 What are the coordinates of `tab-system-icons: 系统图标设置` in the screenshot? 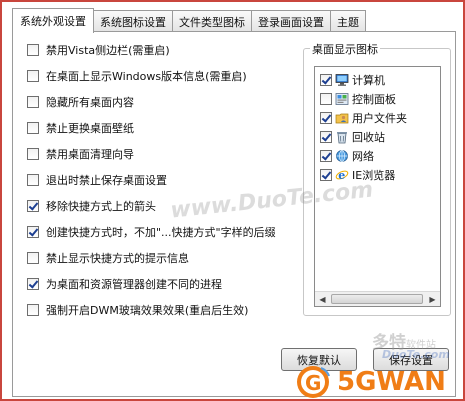 It's located at (133, 21).